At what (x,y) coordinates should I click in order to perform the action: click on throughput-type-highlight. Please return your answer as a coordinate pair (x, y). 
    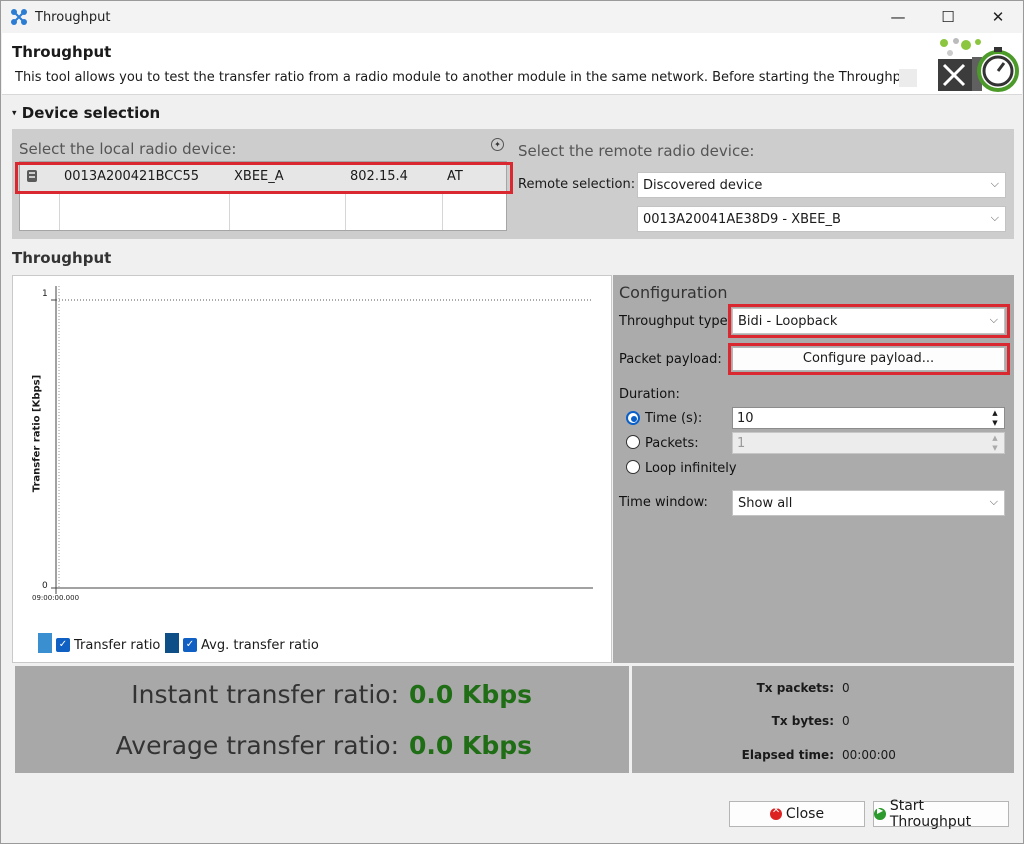
    Looking at the image, I should click on (869, 321).